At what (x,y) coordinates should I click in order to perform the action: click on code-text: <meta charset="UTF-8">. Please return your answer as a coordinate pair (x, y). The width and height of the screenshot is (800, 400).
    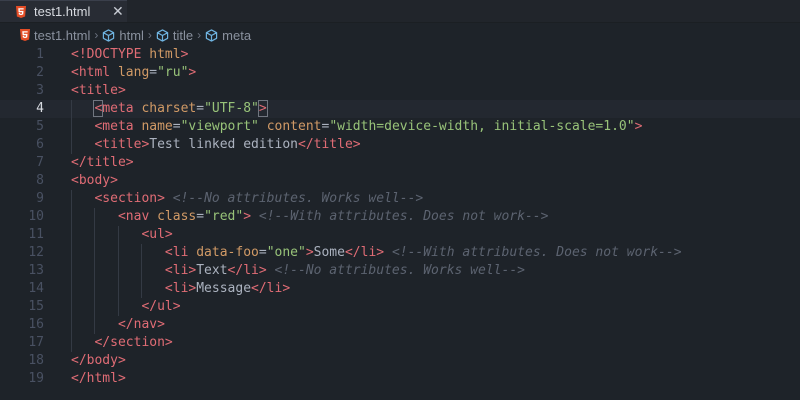
    Looking at the image, I should click on (169, 109).